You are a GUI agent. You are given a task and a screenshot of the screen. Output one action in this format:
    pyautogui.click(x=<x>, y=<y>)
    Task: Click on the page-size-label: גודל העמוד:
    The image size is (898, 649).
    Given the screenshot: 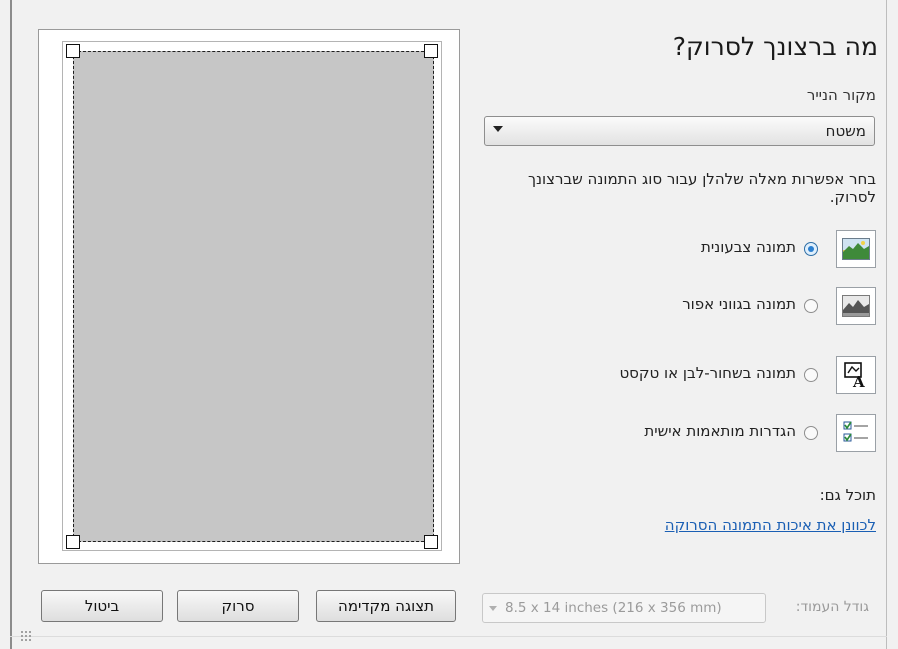 What is the action you would take?
    pyautogui.click(x=832, y=607)
    